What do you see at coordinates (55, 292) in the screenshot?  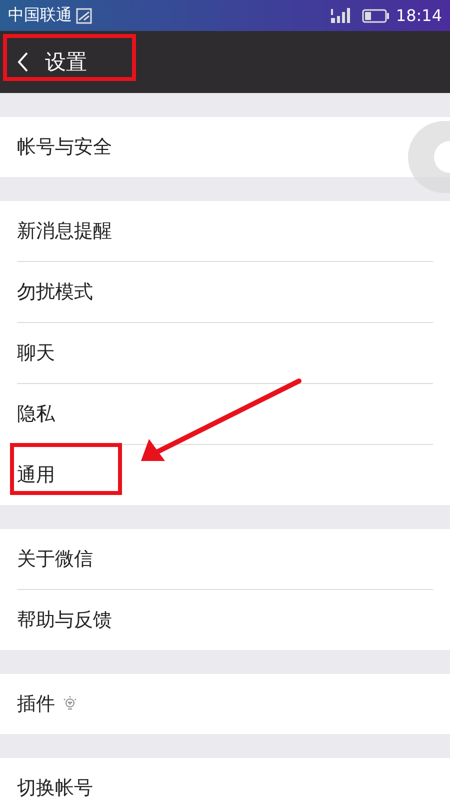 I see `settings-item: 勿扰模式` at bounding box center [55, 292].